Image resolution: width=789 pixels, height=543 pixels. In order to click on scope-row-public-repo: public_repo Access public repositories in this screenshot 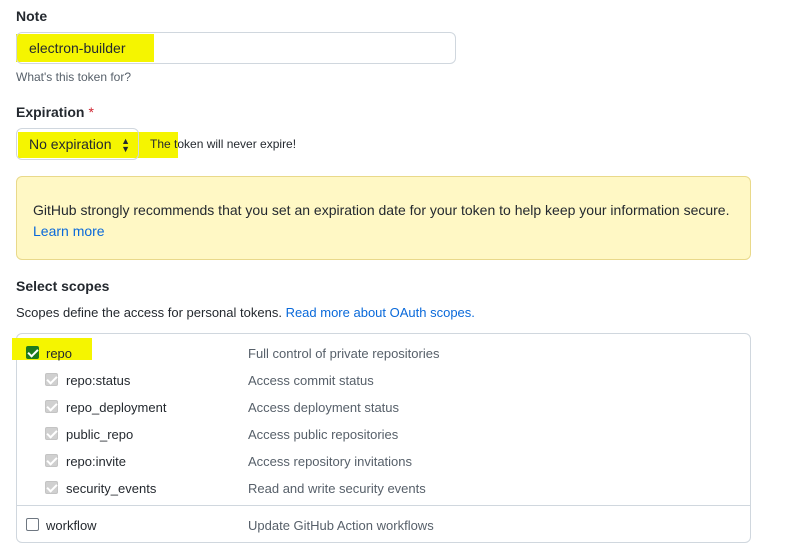, I will do `click(394, 438)`.